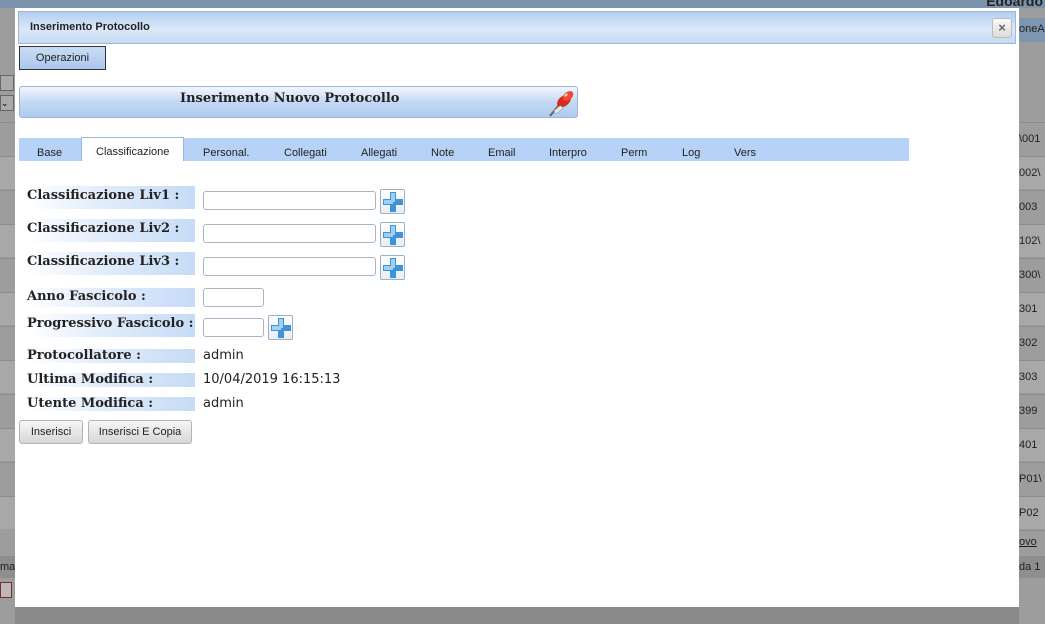  Describe the element at coordinates (111, 197) in the screenshot. I see `classificazione-liv1-label: Classificazione Liv1 :` at that location.